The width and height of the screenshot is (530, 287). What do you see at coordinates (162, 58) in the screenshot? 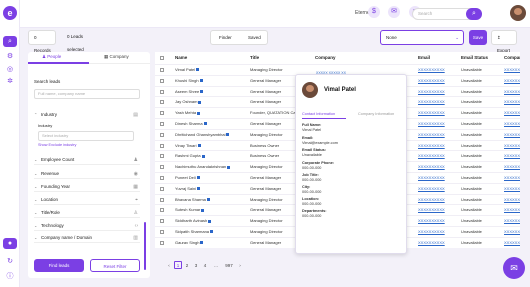
I see `select-all-checkbox` at bounding box center [162, 58].